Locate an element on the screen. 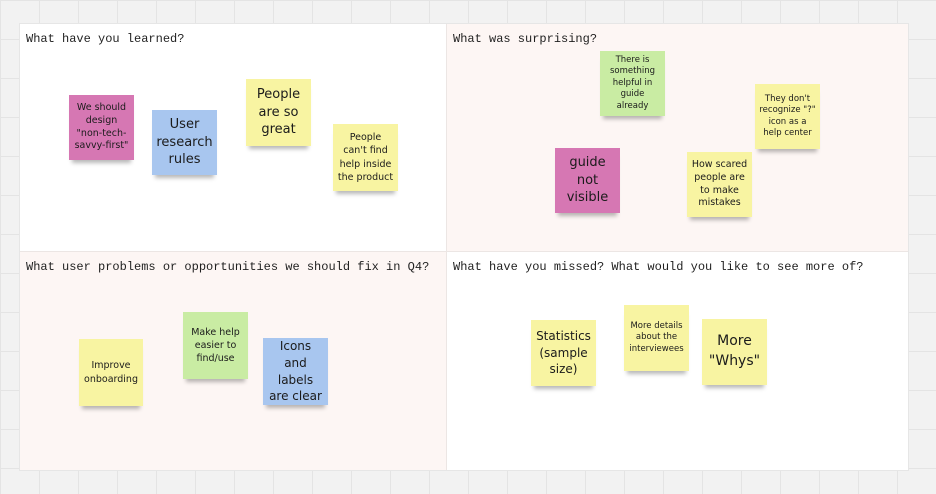 Image resolution: width=936 pixels, height=494 pixels. sticky-note-improve-onboarding: Improve onboarding is located at coordinates (111, 372).